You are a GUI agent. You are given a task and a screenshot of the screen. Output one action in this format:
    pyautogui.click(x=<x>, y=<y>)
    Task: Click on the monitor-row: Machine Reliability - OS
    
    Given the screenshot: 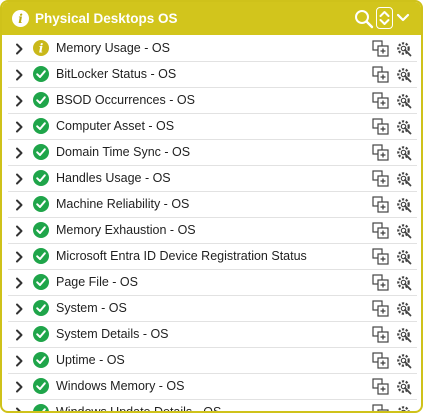 What is the action you would take?
    pyautogui.click(x=212, y=205)
    